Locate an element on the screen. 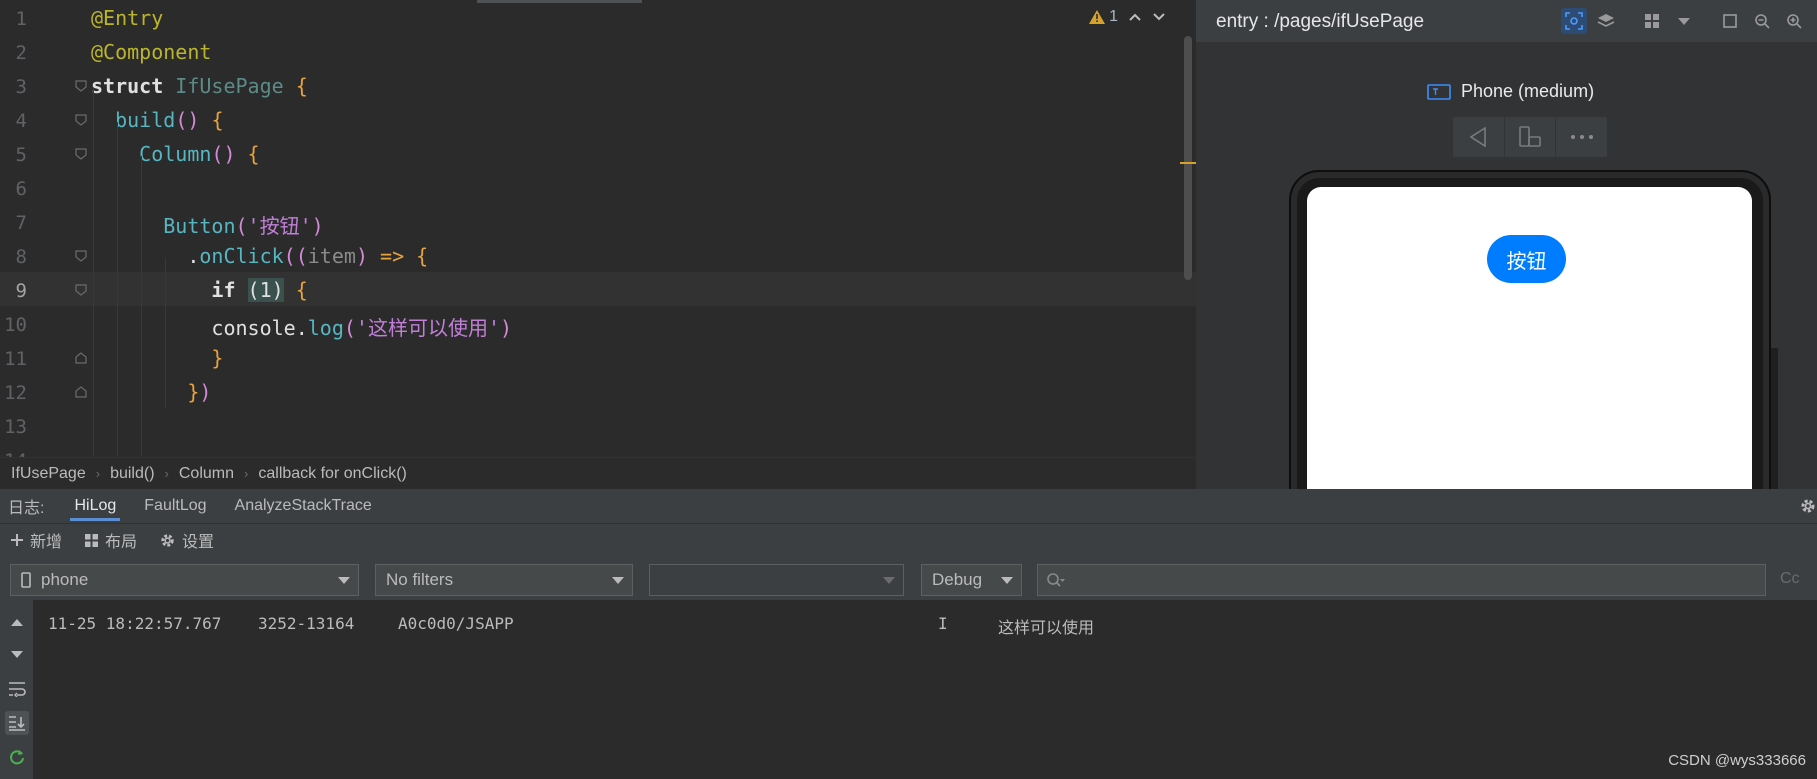 Image resolution: width=1817 pixels, height=779 pixels. inspection-widget: 1 is located at coordinates (1127, 17).